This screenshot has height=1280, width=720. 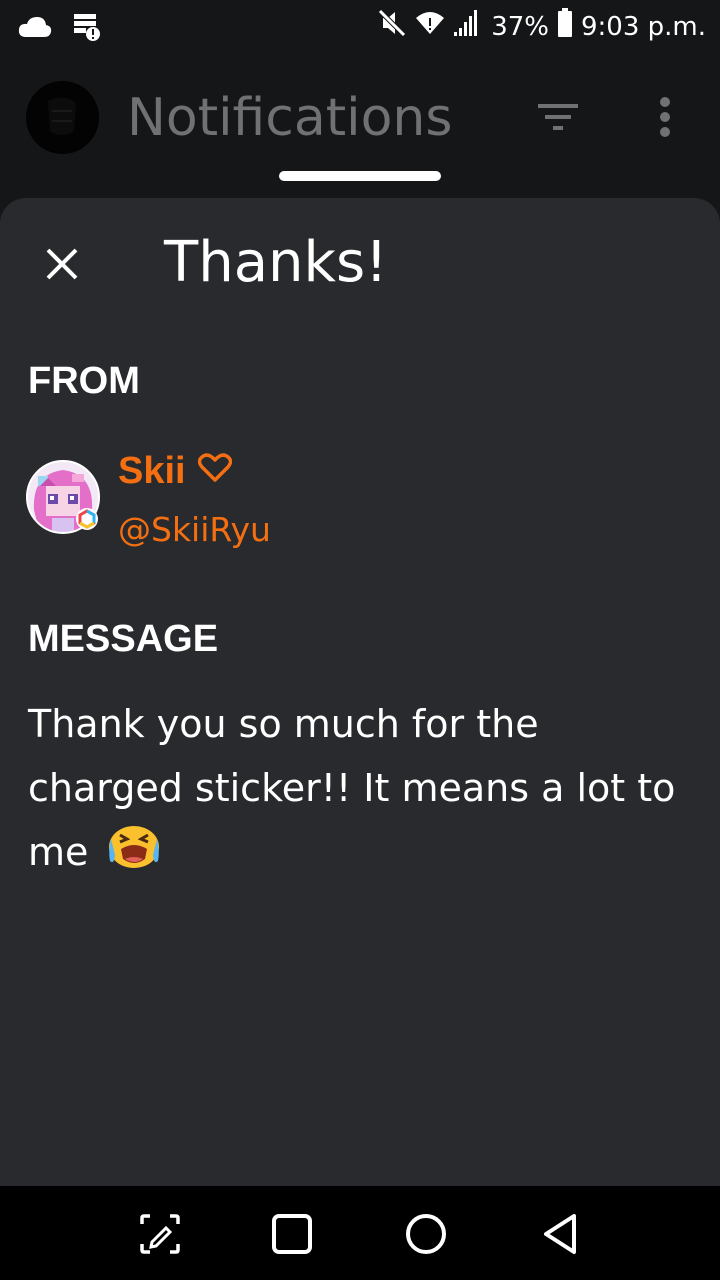 What do you see at coordinates (360, 29) in the screenshot?
I see `status-bar: 37% 9:03 p.m.` at bounding box center [360, 29].